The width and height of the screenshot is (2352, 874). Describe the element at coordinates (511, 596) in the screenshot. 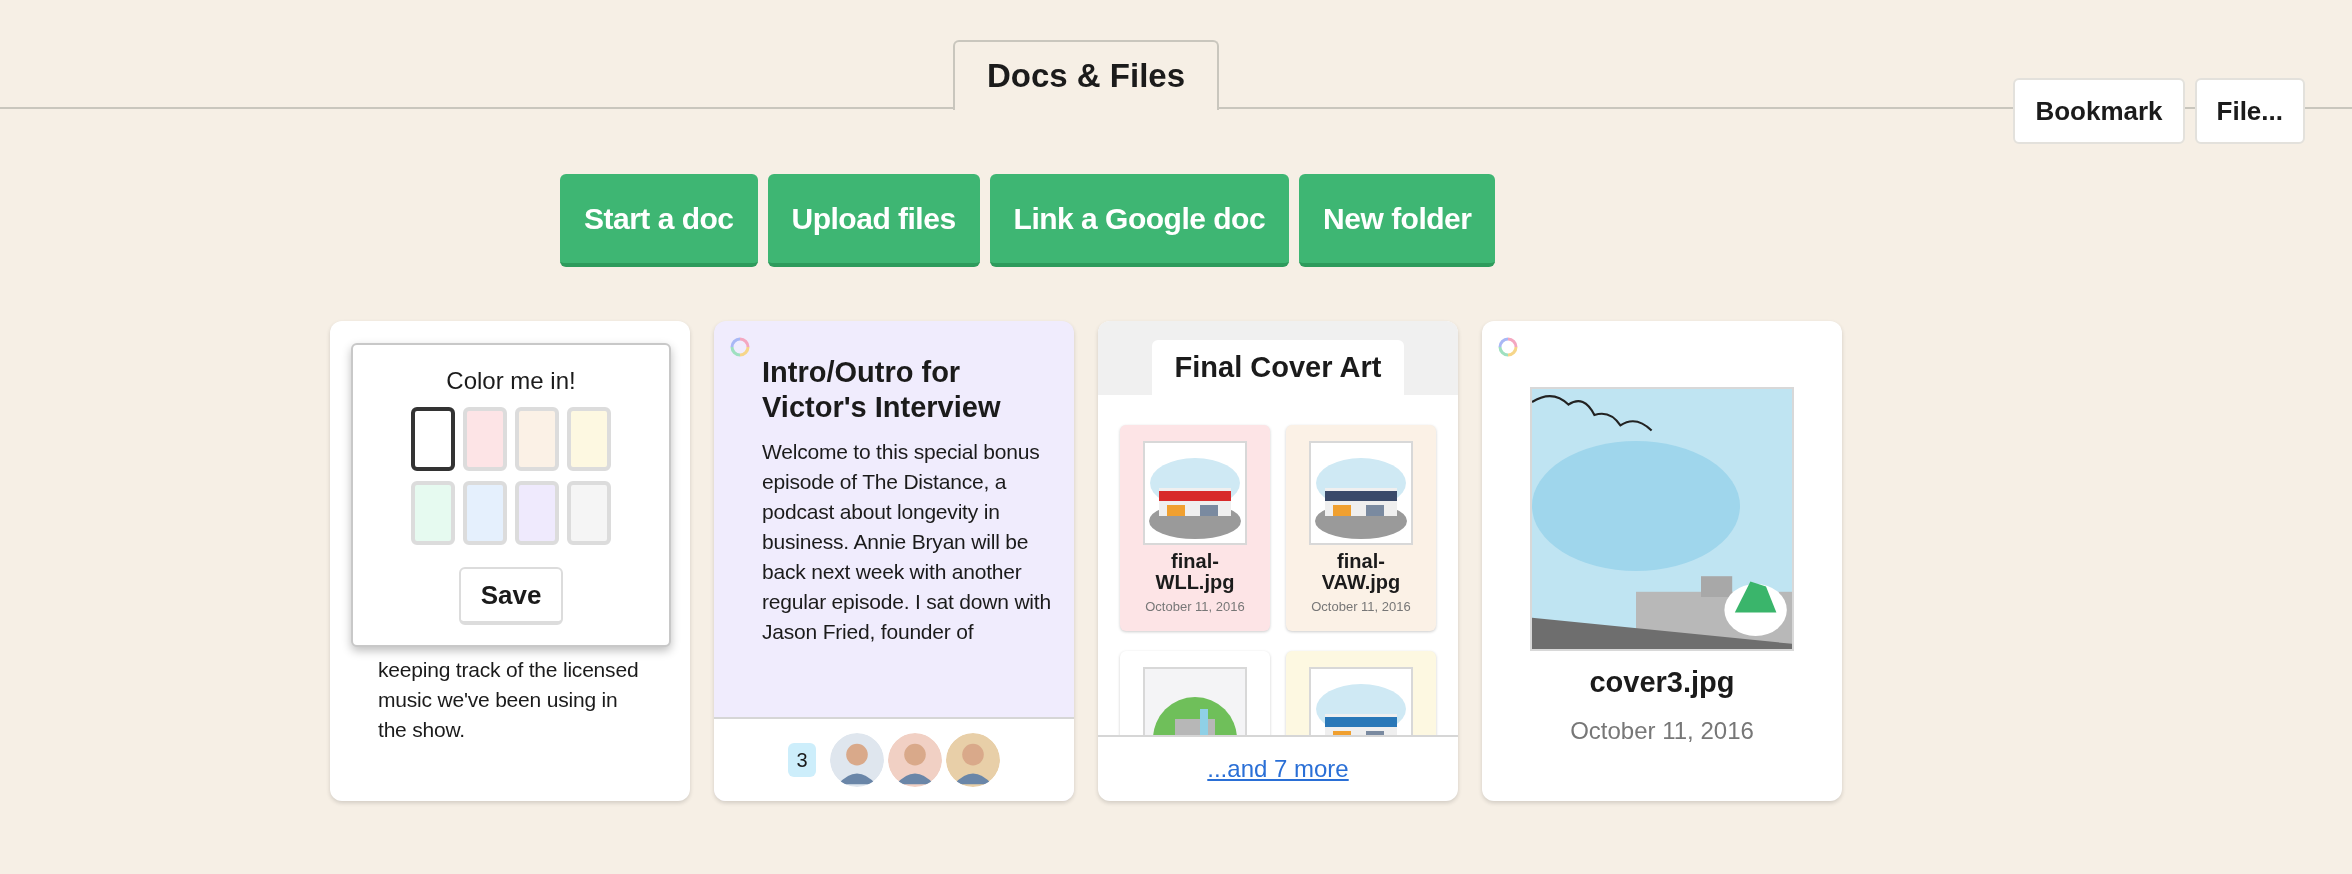

I see `save-button: Save` at that location.